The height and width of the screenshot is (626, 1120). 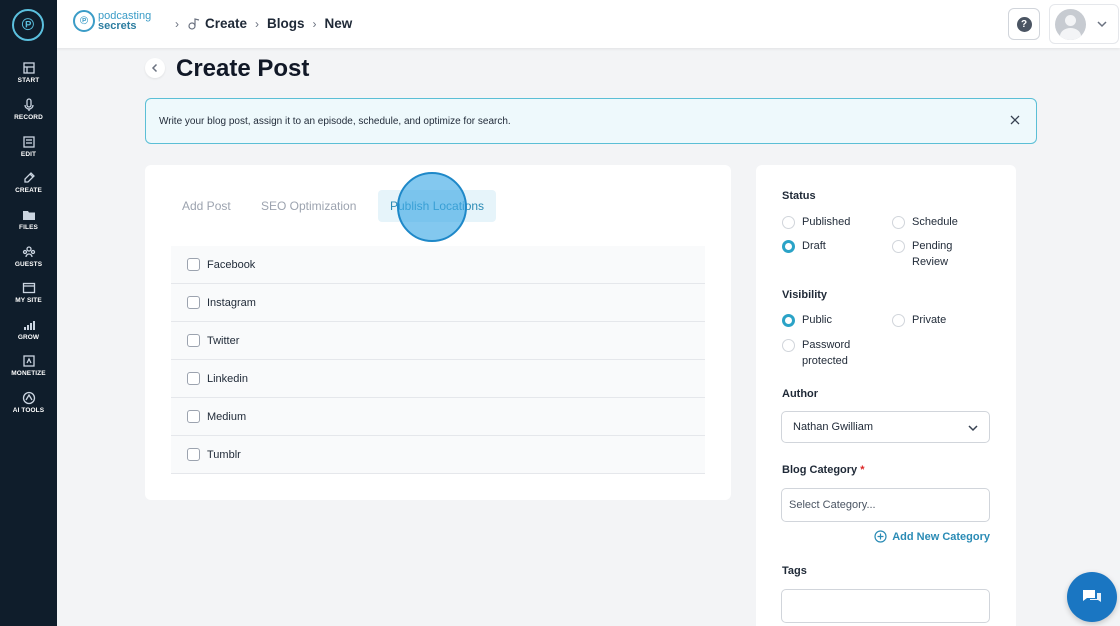 I want to click on tab-add-post: Add Post, so click(x=206, y=206).